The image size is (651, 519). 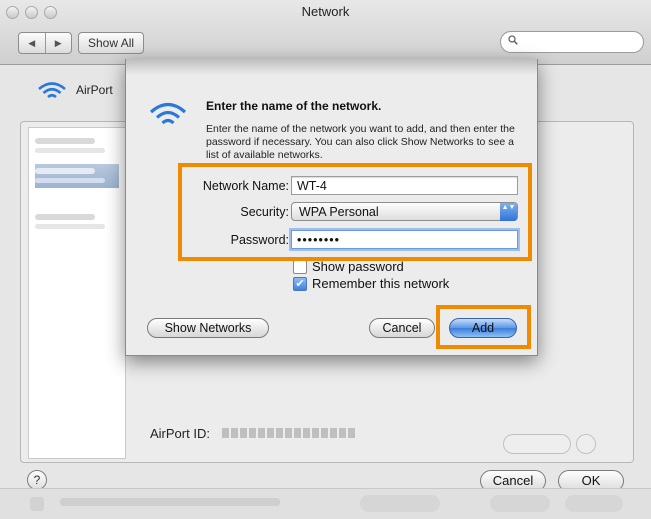 What do you see at coordinates (483, 328) in the screenshot?
I see `add-button: Add` at bounding box center [483, 328].